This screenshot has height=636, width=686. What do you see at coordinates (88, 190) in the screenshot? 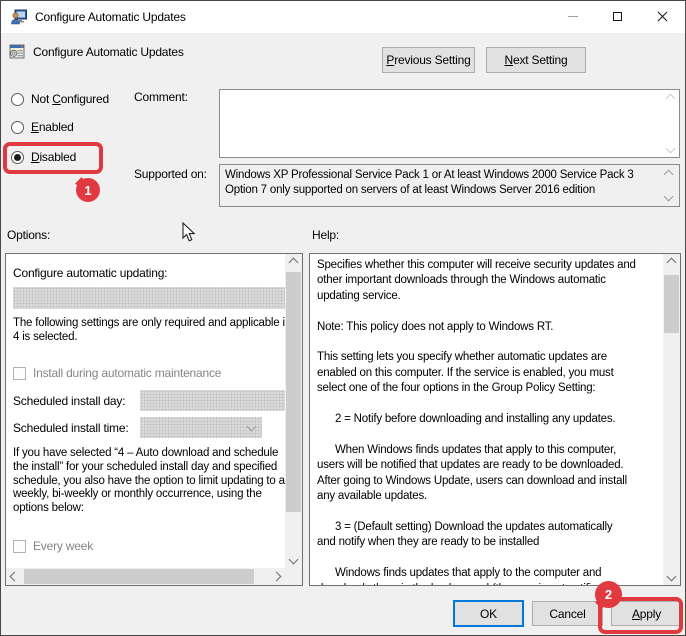
I see `step-1-badge: 1` at bounding box center [88, 190].